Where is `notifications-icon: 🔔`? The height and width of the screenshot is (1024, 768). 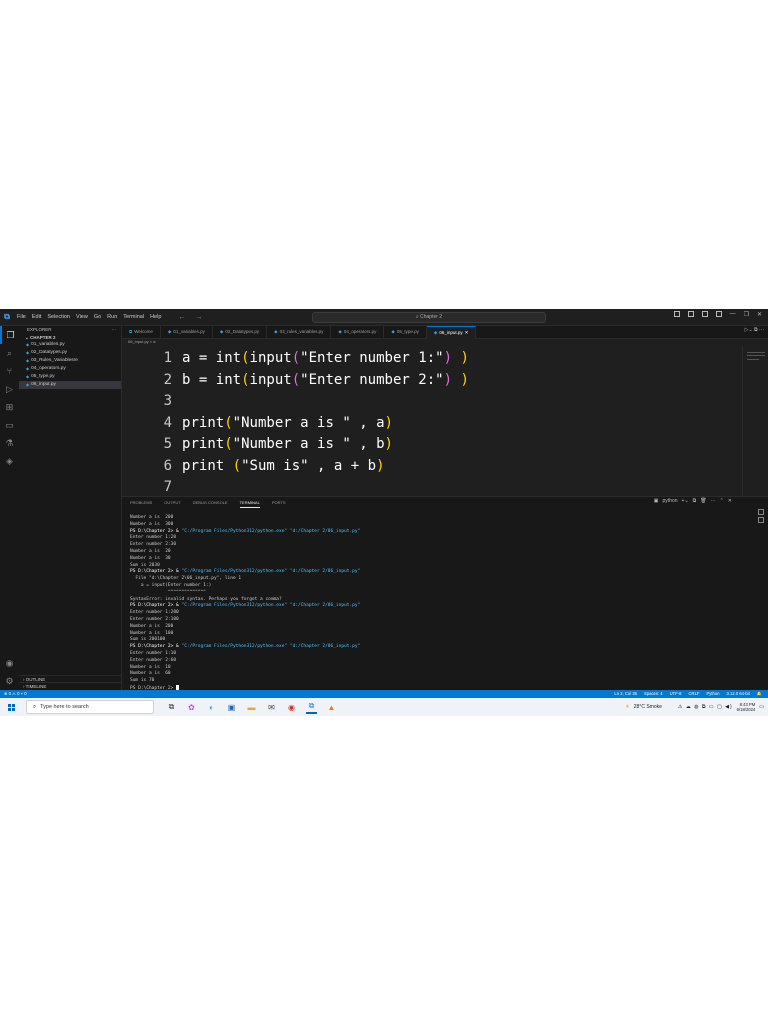 notifications-icon: 🔔 is located at coordinates (759, 694).